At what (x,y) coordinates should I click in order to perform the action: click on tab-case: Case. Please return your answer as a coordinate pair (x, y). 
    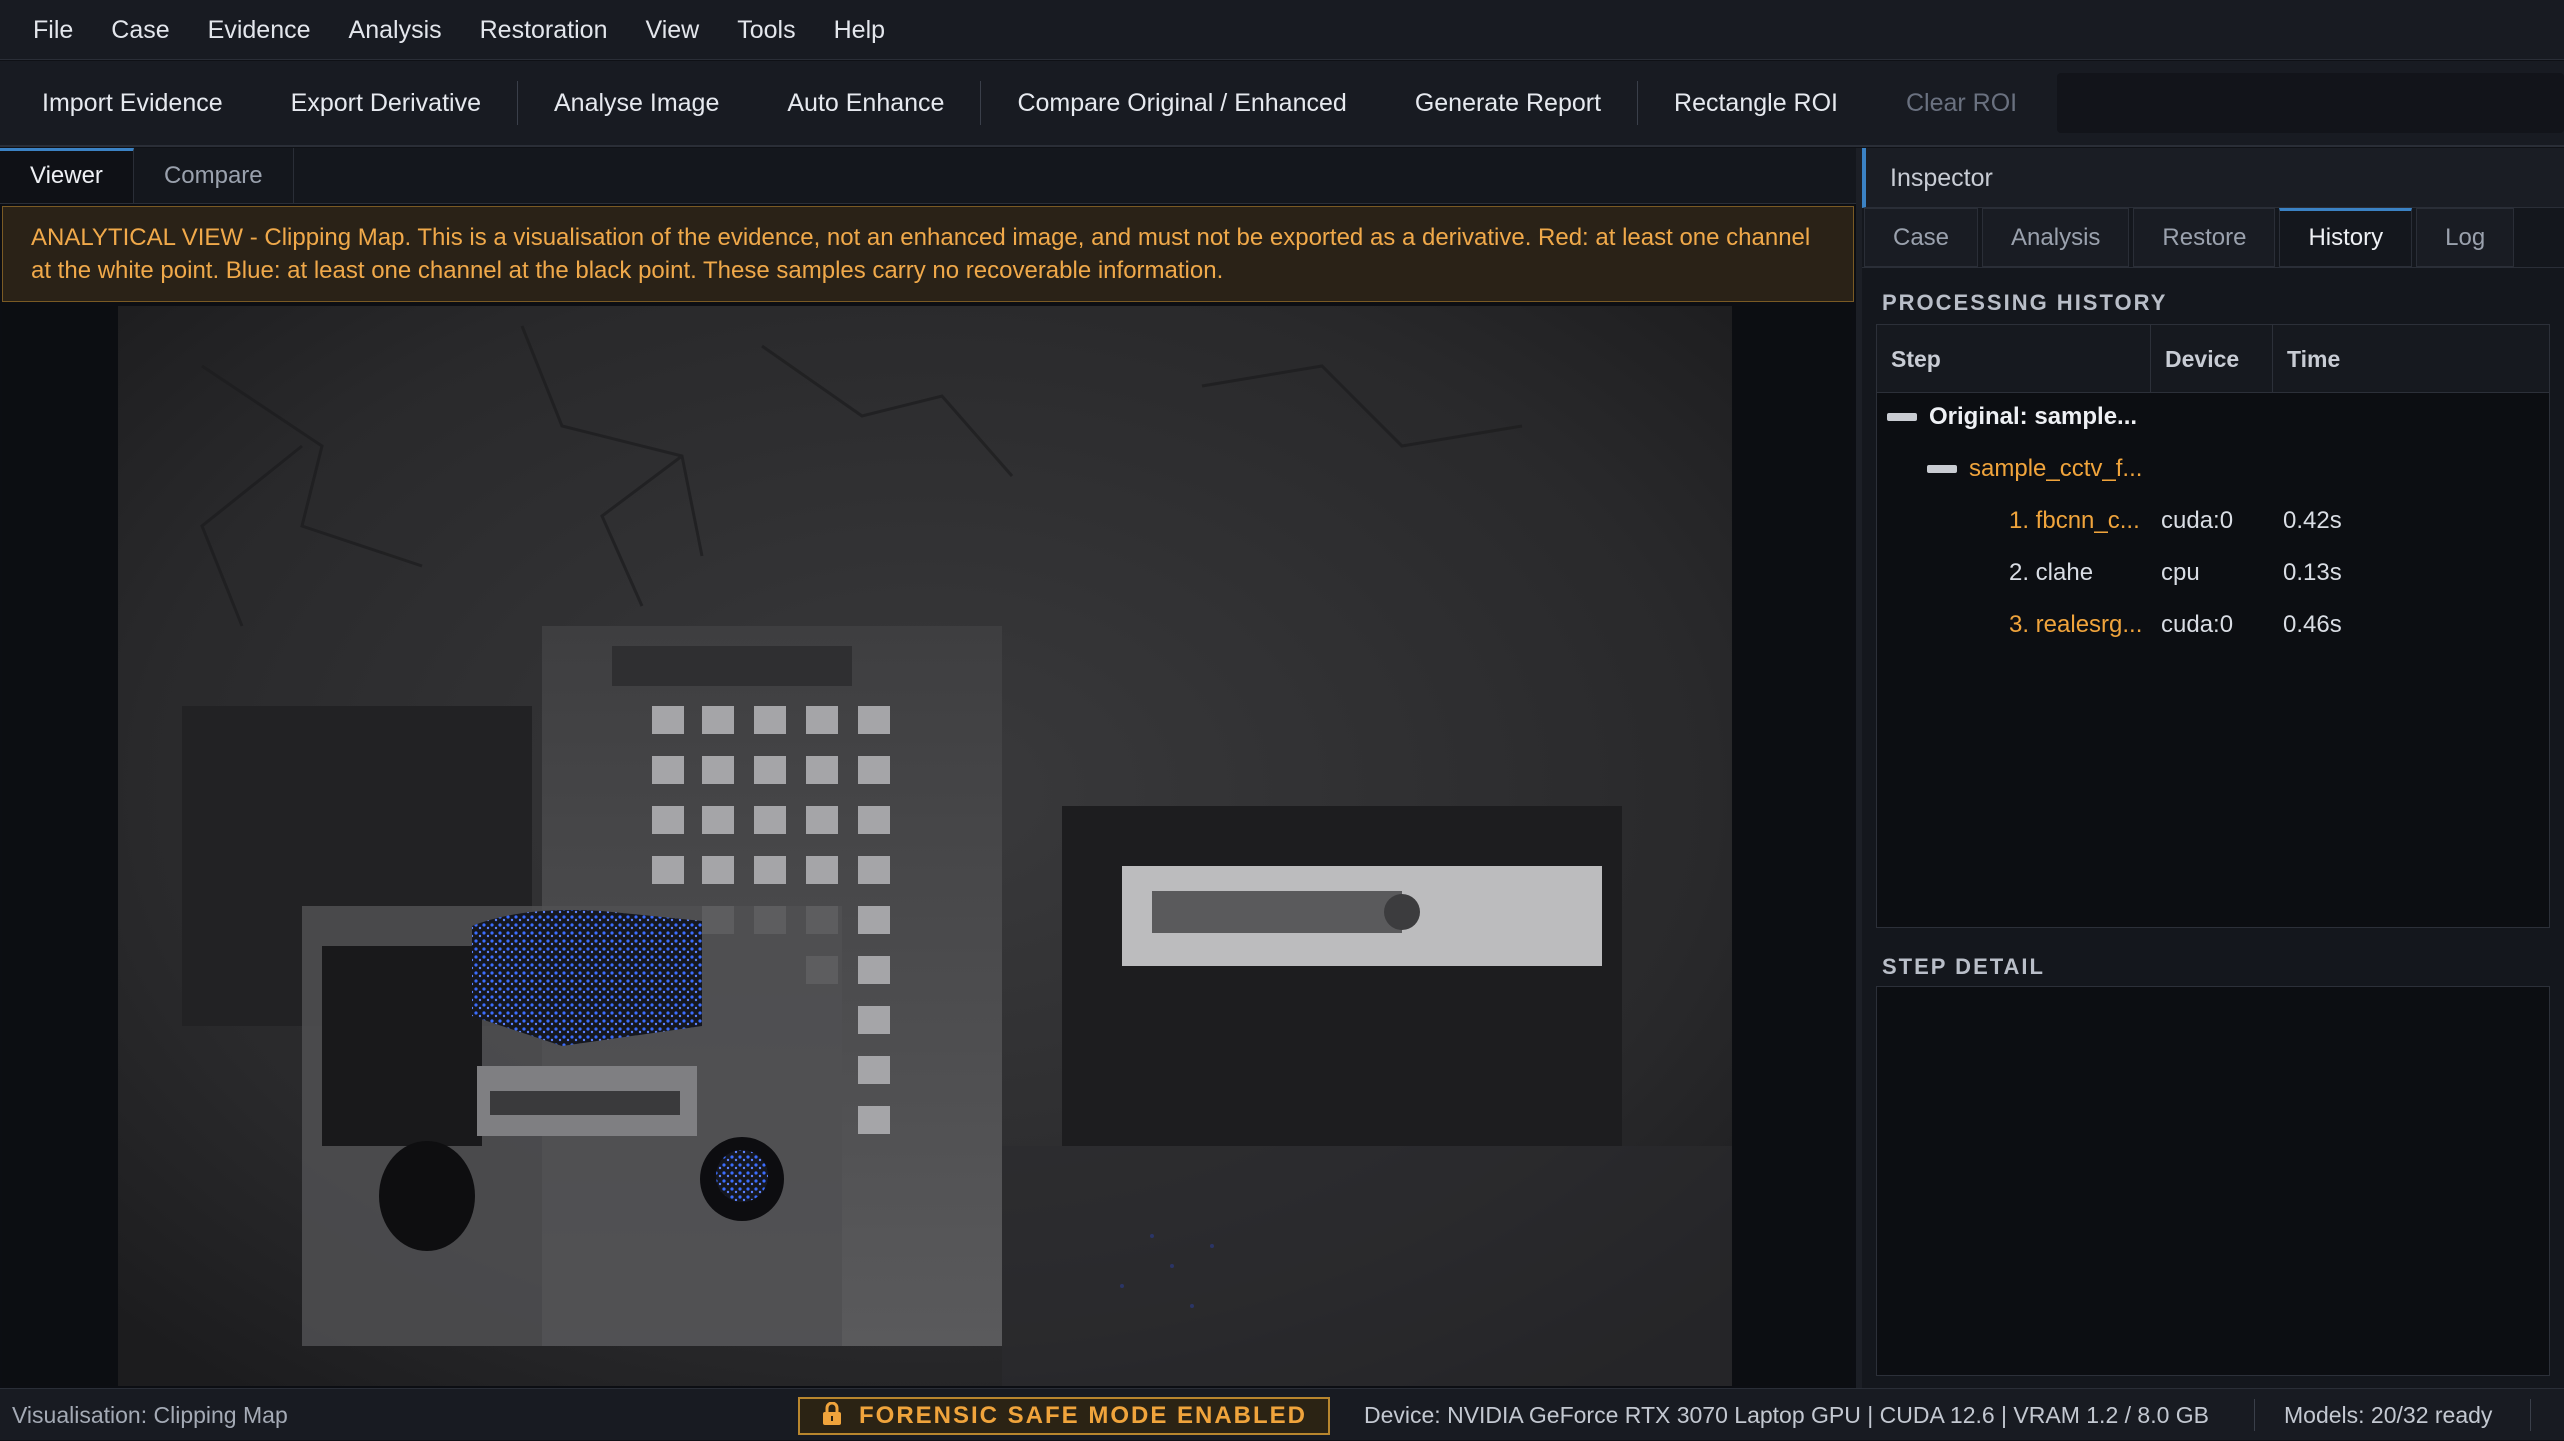
    Looking at the image, I should click on (1921, 237).